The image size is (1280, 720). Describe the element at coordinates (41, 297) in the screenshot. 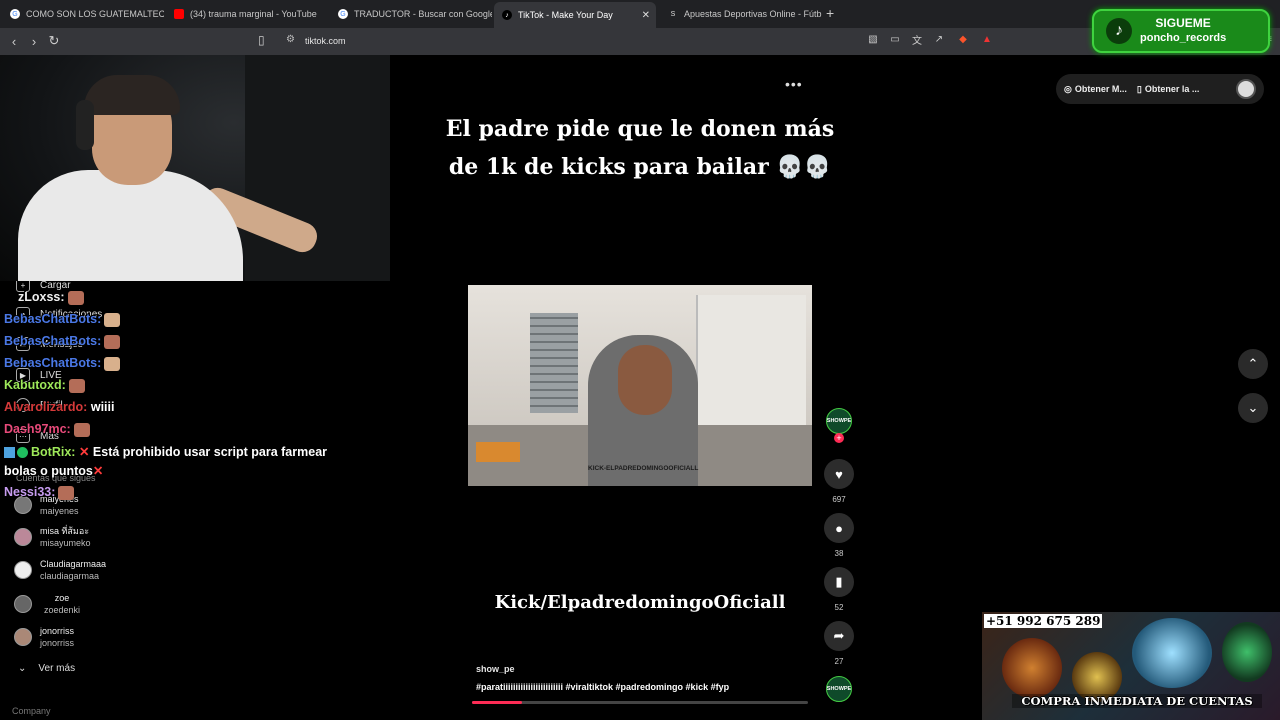

I see `chat-user: zLoxss:` at that location.